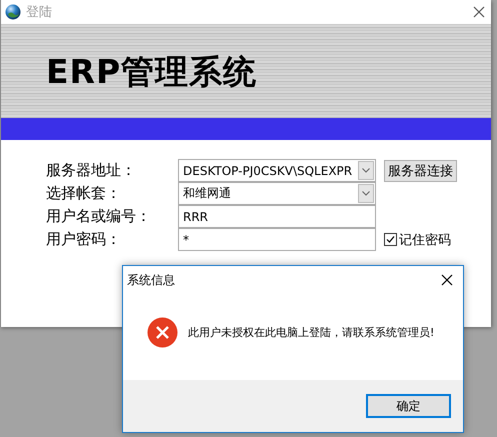 The height and width of the screenshot is (437, 497). What do you see at coordinates (311, 332) in the screenshot?
I see `error-message: 此用户未授权在此电脑上登陆，请联系系统管理员!` at bounding box center [311, 332].